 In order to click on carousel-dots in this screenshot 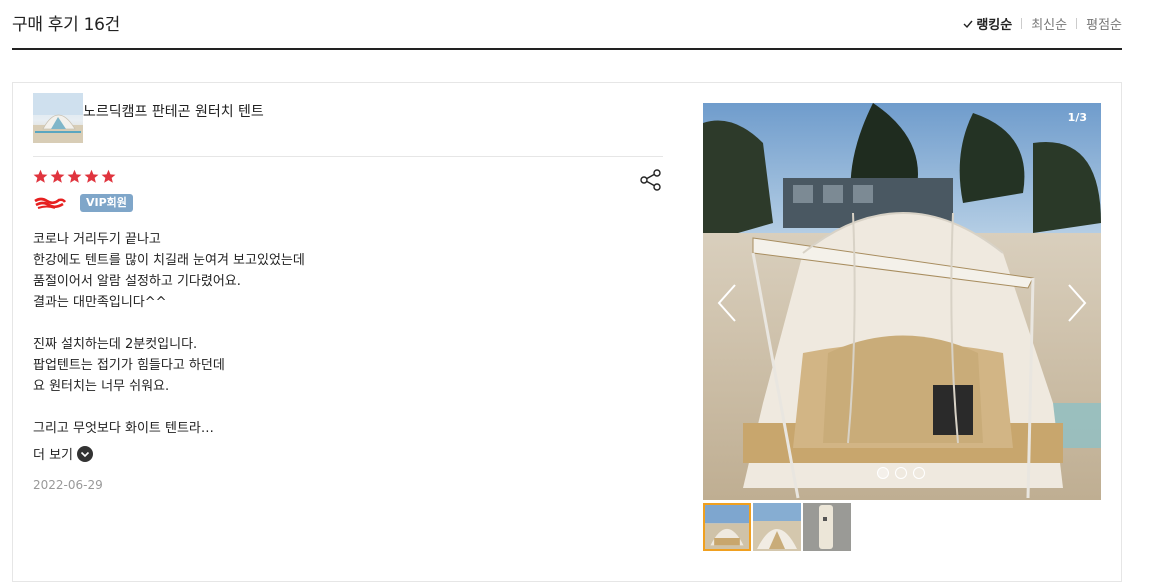, I will do `click(901, 473)`.